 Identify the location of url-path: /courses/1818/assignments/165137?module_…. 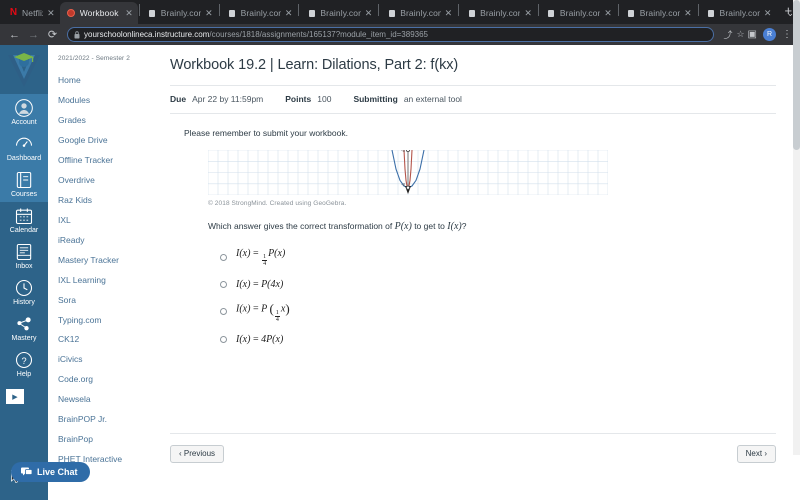
(319, 34).